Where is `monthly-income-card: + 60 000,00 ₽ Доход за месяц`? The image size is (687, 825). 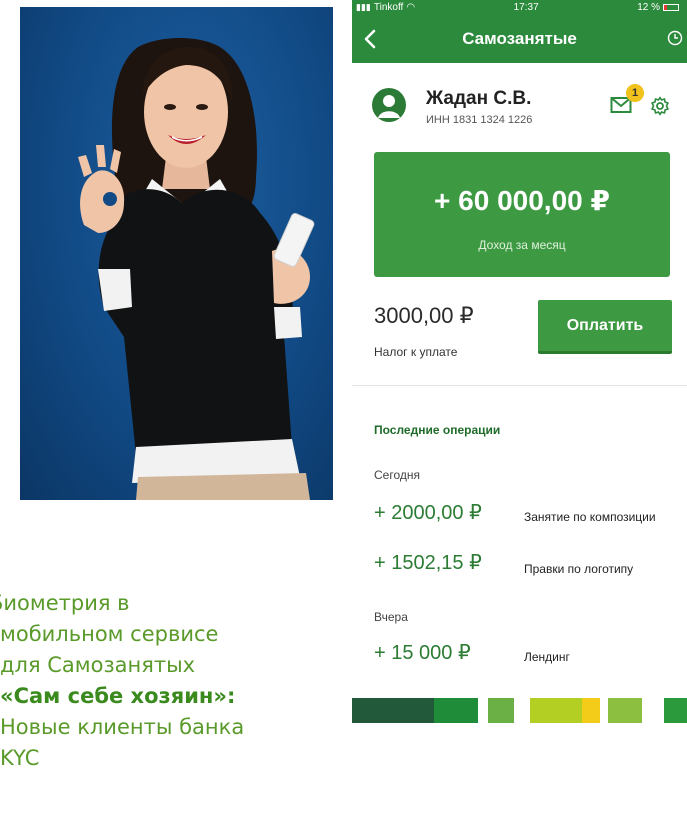 monthly-income-card: + 60 000,00 ₽ Доход за месяц is located at coordinates (522, 214).